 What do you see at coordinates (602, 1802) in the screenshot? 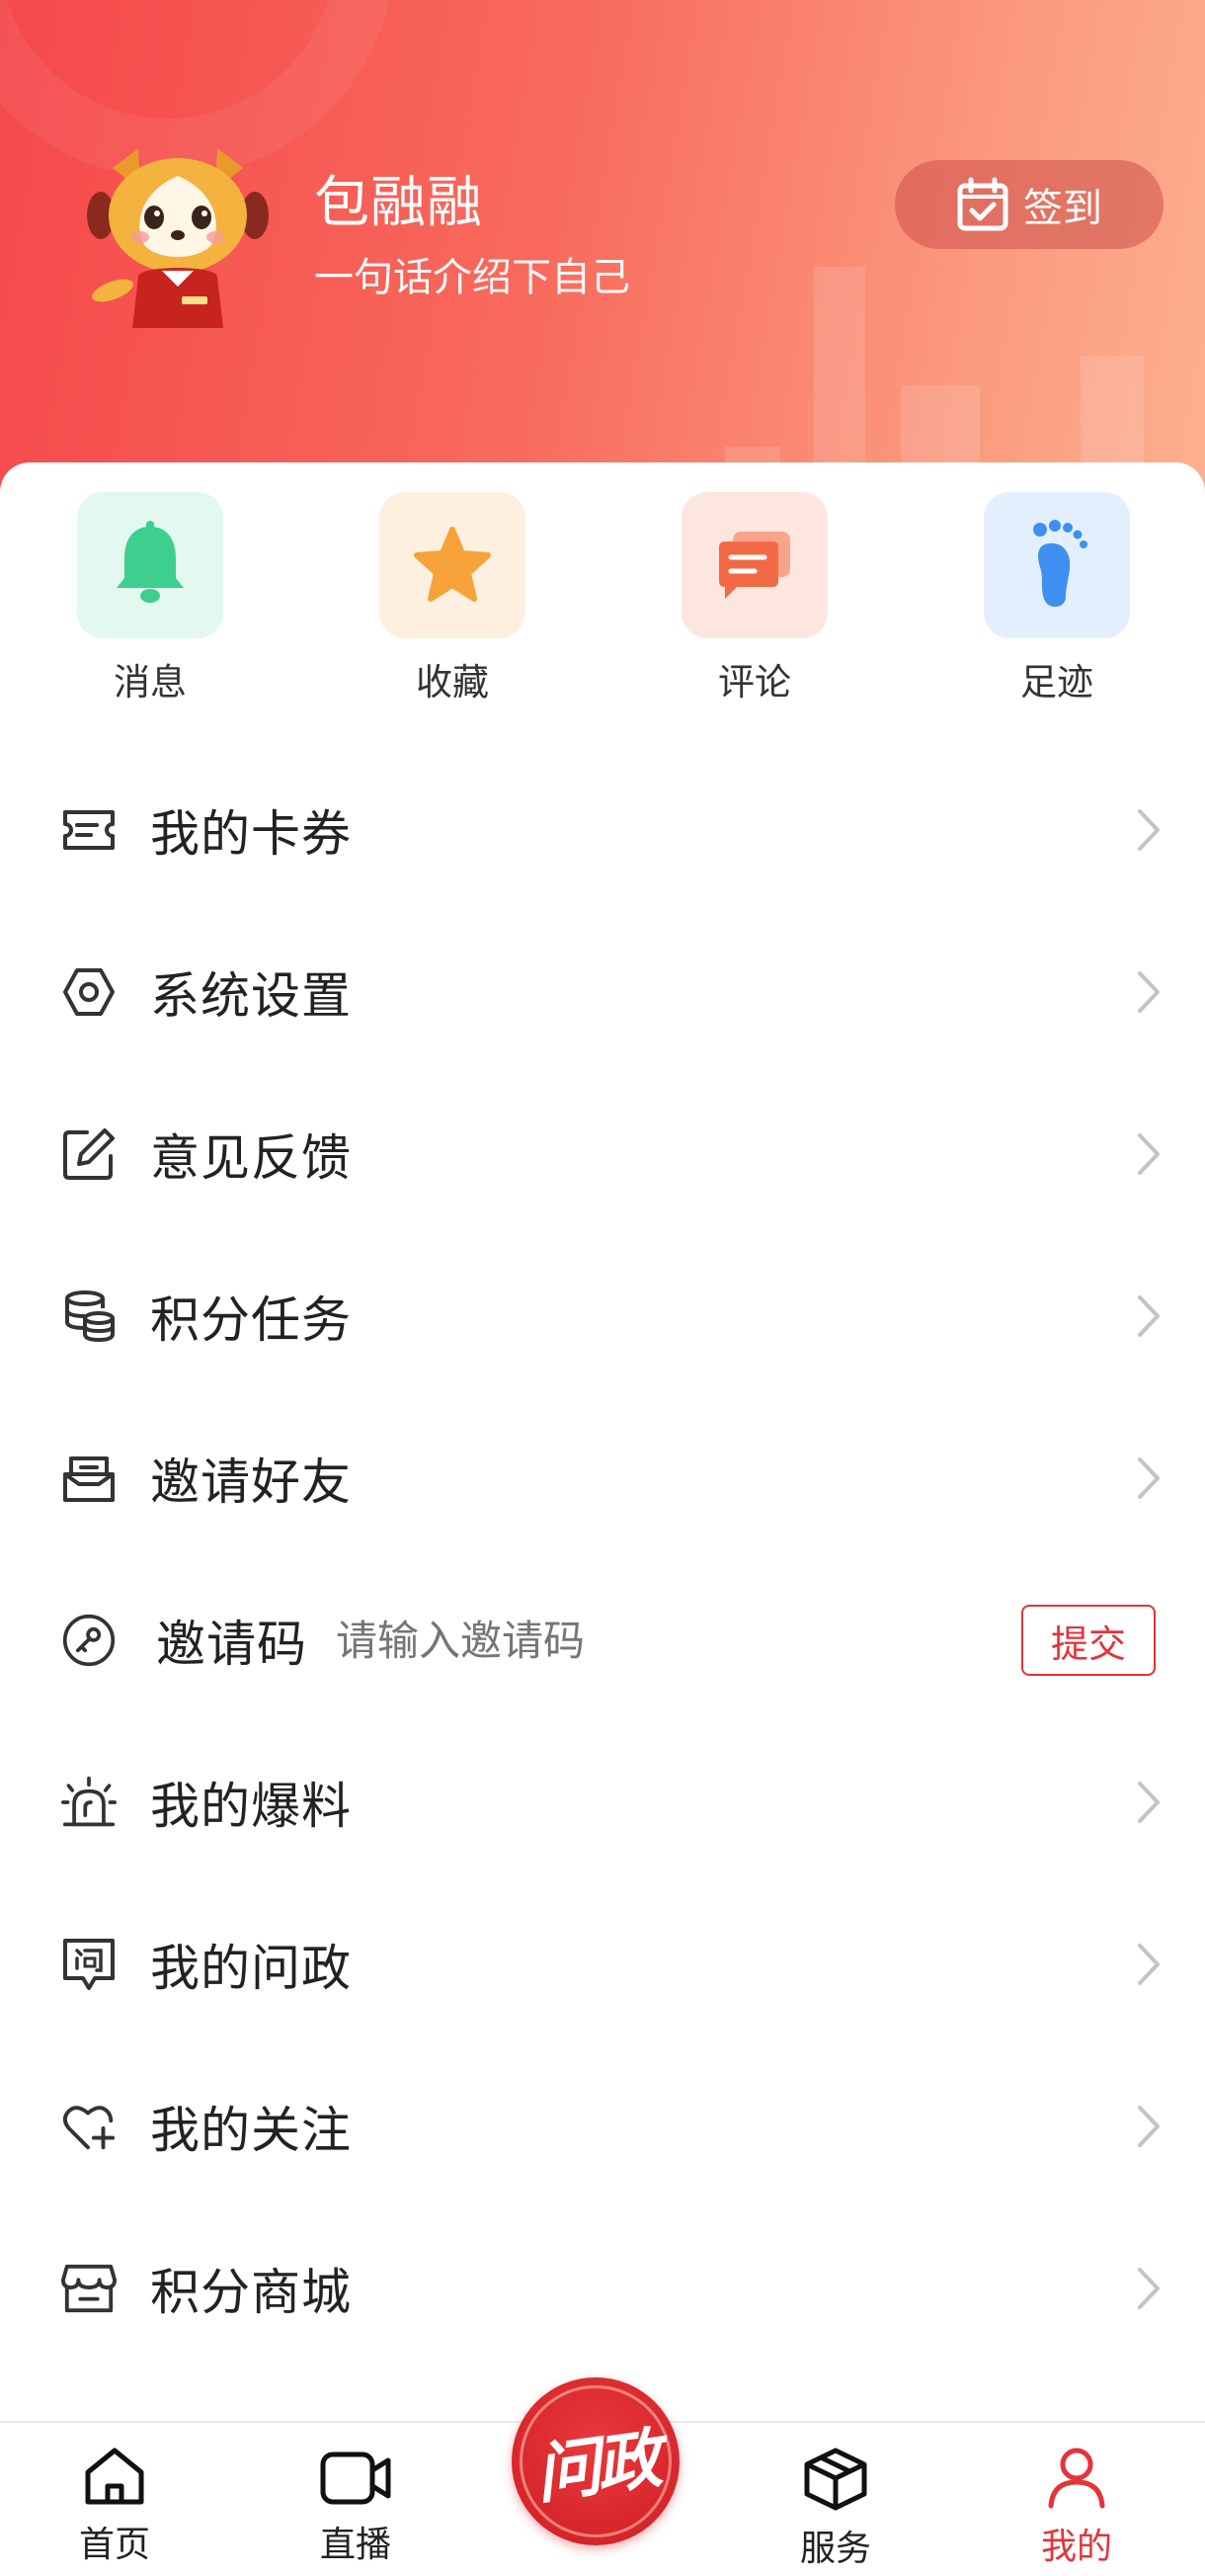
I see `menu-item-my-reports: 我的爆料` at bounding box center [602, 1802].